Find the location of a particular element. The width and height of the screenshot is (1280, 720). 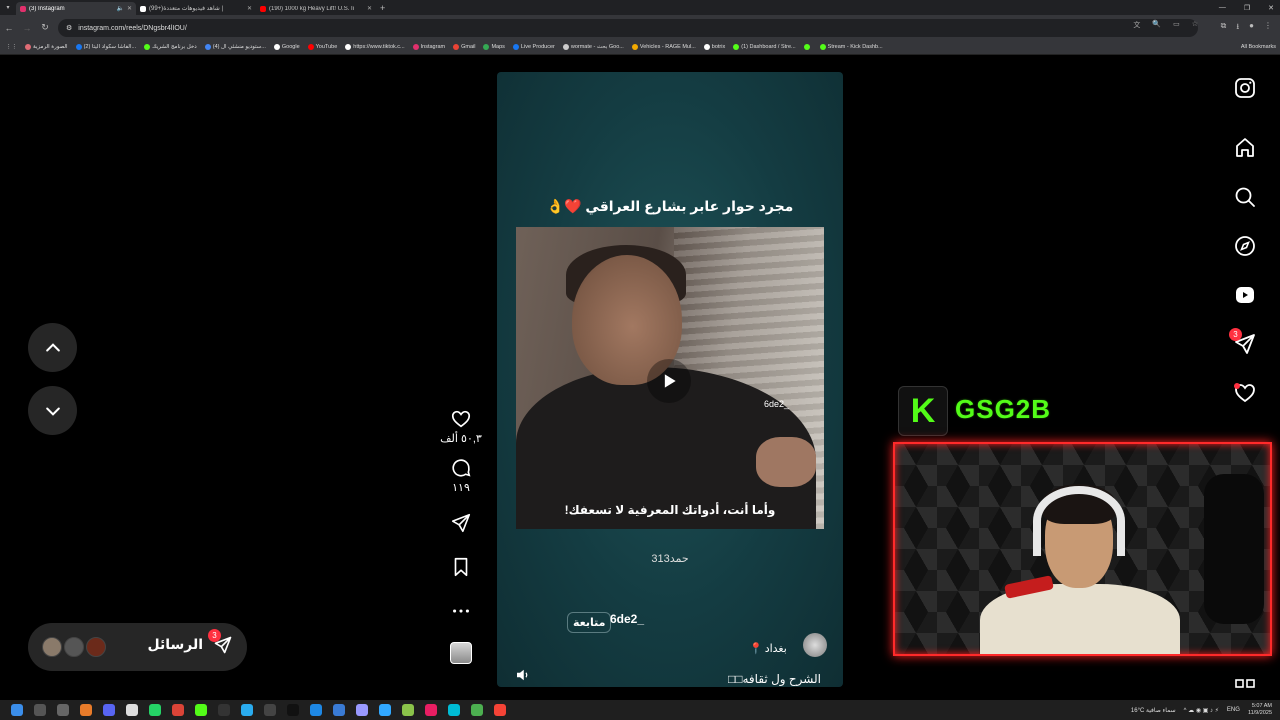

downloads-icon: ⭳ is located at coordinates (1237, 28).